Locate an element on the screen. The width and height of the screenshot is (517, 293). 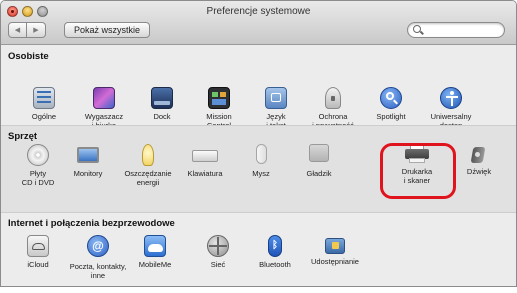
bluetooth-icon: ᛒ is located at coordinates (275, 246).